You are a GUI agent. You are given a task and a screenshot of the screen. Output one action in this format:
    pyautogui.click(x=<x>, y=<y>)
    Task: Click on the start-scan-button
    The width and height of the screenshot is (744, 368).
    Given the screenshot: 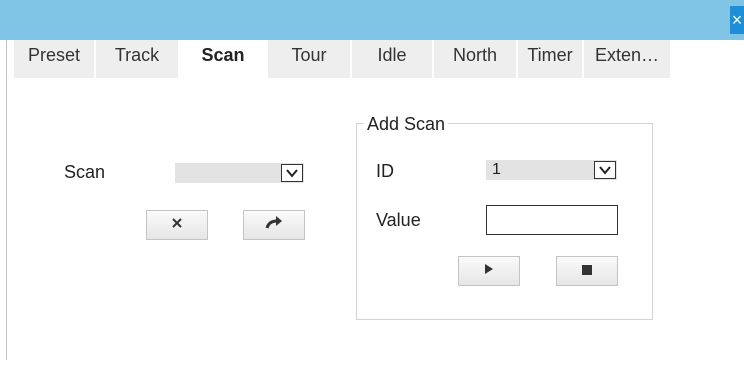 What is the action you would take?
    pyautogui.click(x=489, y=271)
    